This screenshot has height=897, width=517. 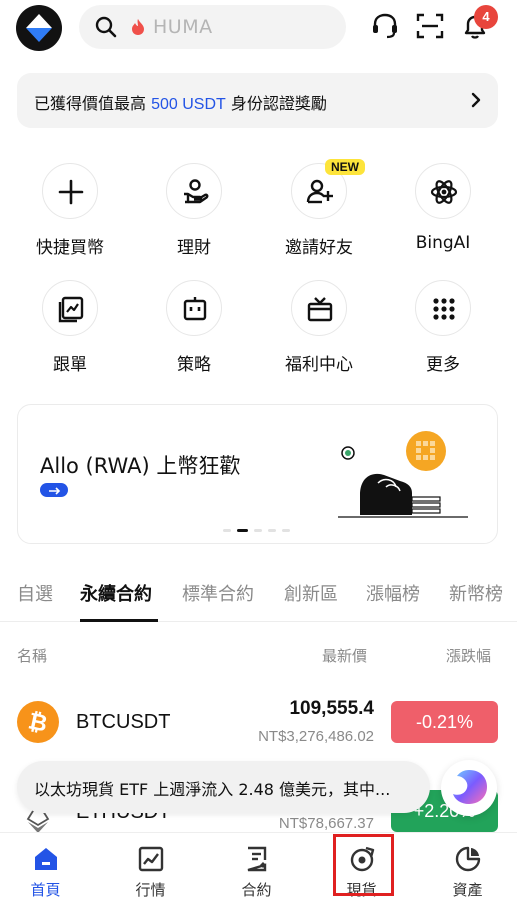 What do you see at coordinates (180, 103) in the screenshot?
I see `banner-text: 已獲得價值最高 500 USDT 身份認證獎勵` at bounding box center [180, 103].